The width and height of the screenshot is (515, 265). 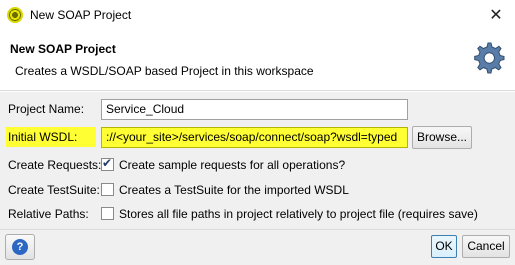 I want to click on project-name-input: Service_Cloud, so click(x=254, y=109).